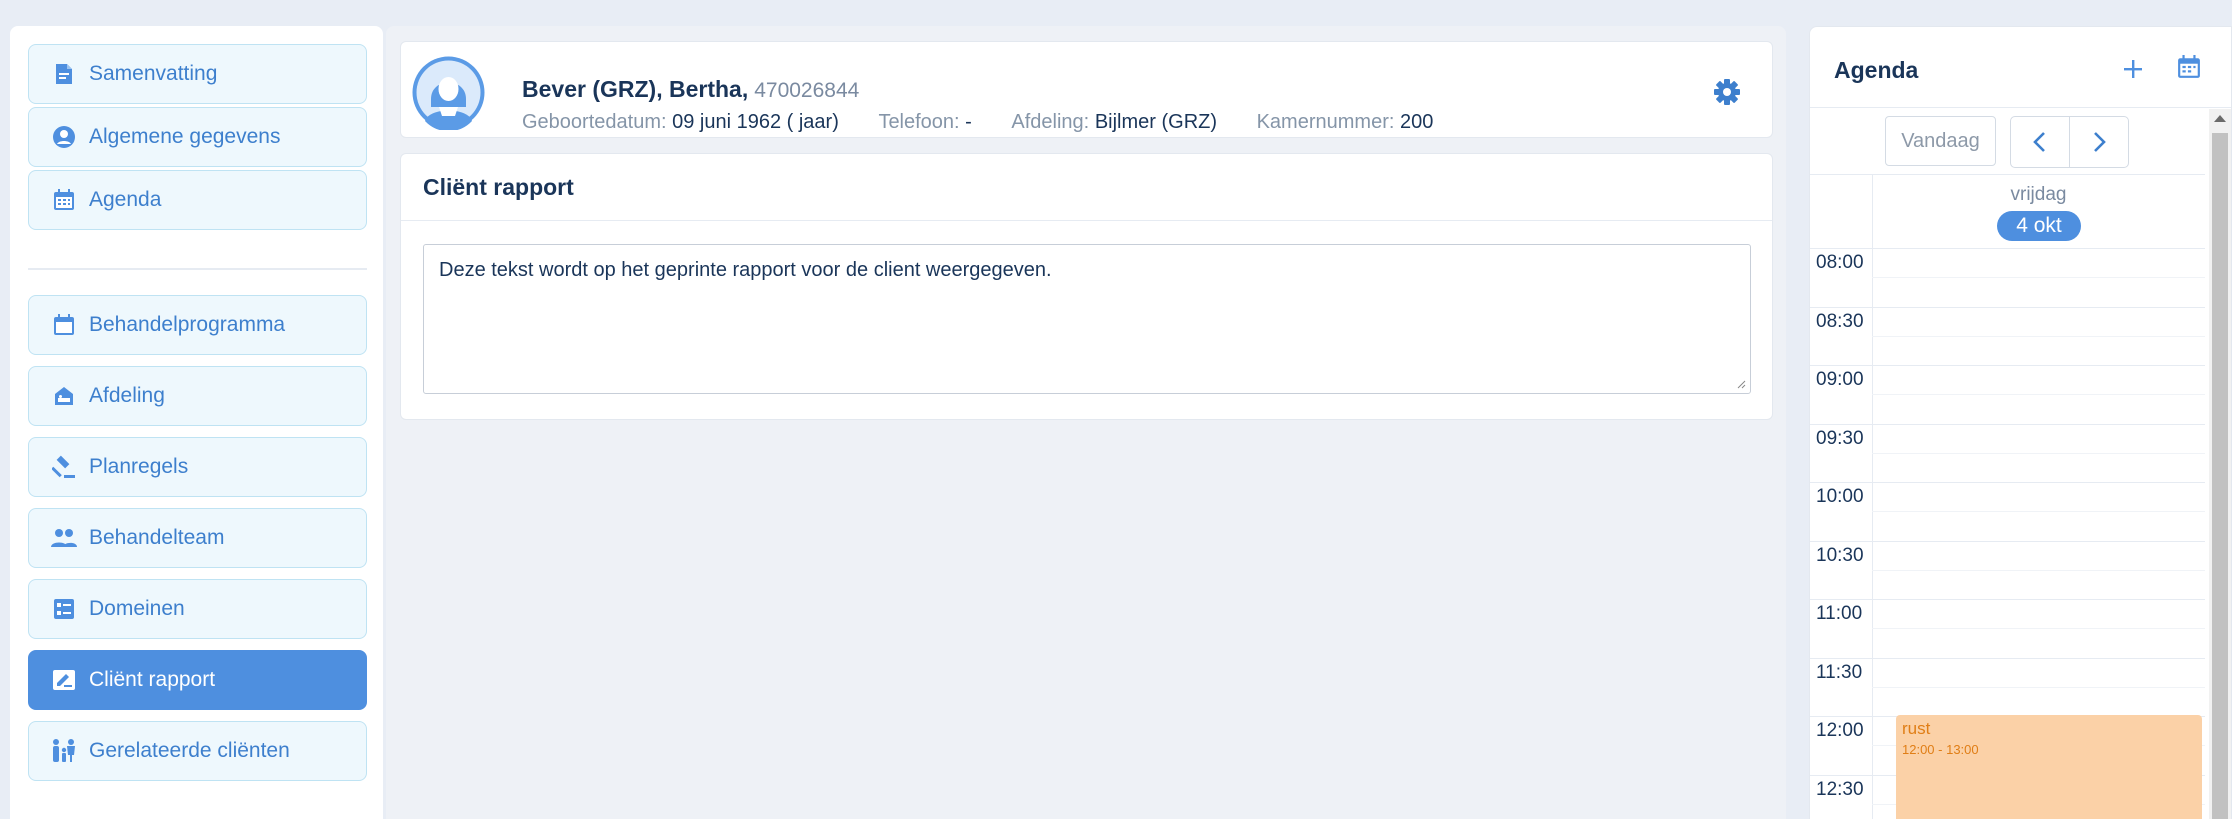 The image size is (2232, 819). I want to click on checklist-icon, so click(64, 609).